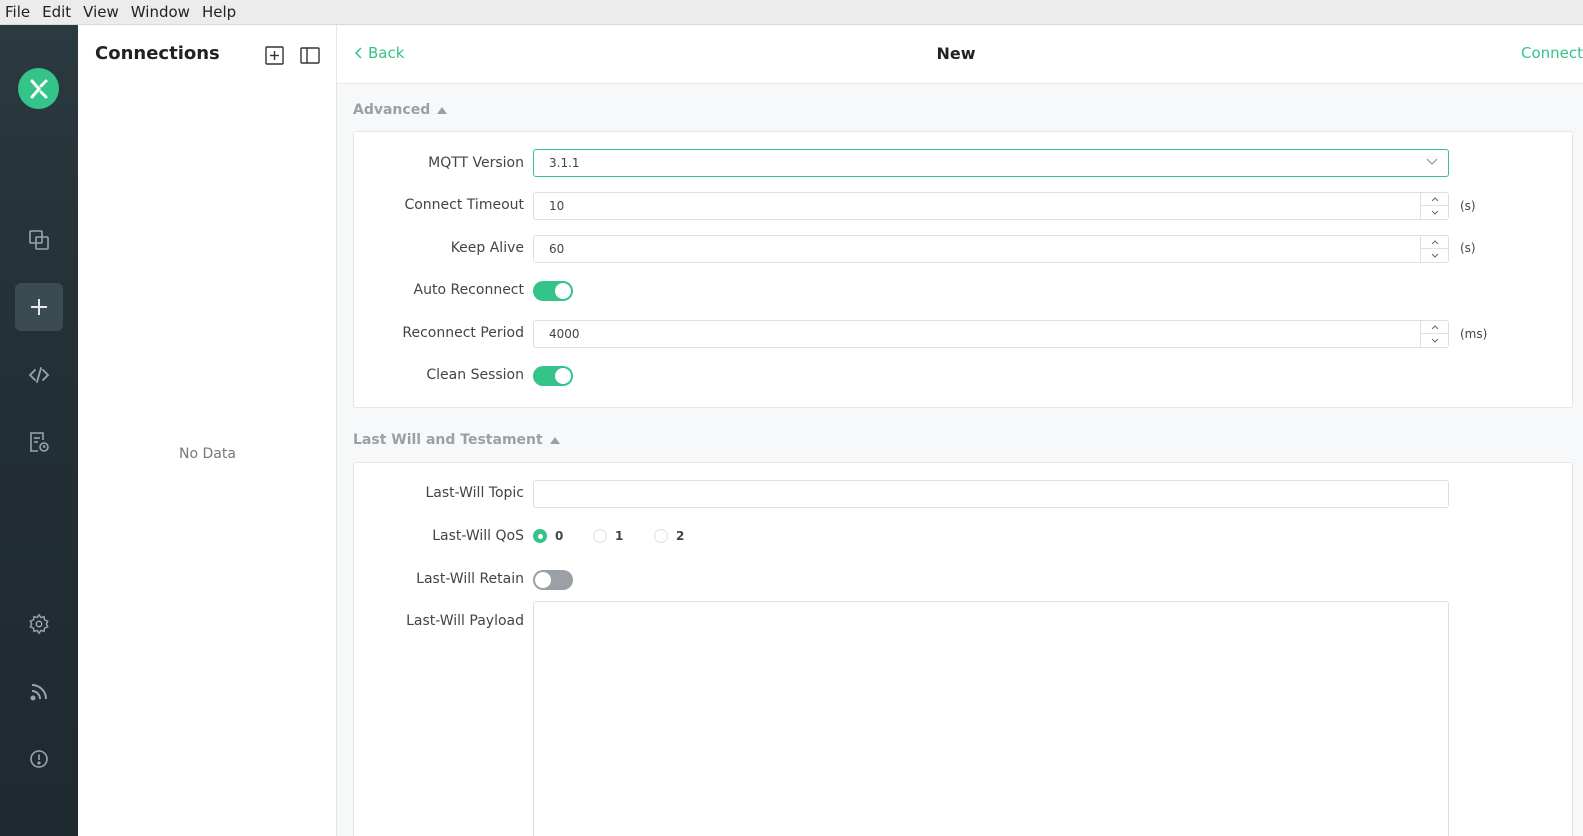  I want to click on mqttx-logo-icon, so click(38, 88).